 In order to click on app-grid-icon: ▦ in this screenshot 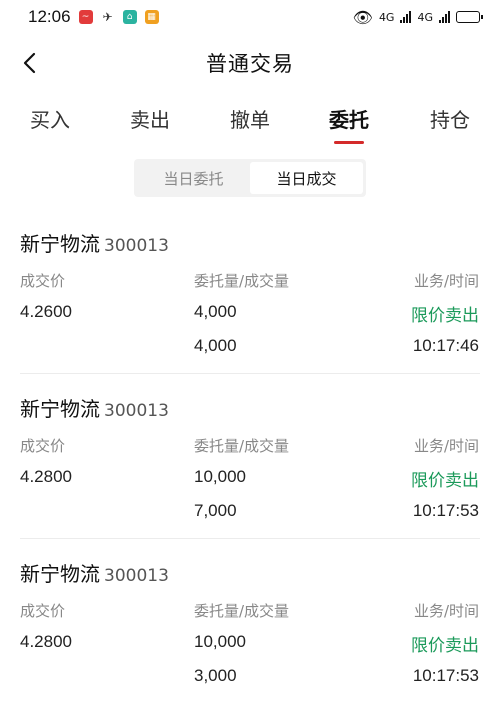, I will do `click(151, 17)`.